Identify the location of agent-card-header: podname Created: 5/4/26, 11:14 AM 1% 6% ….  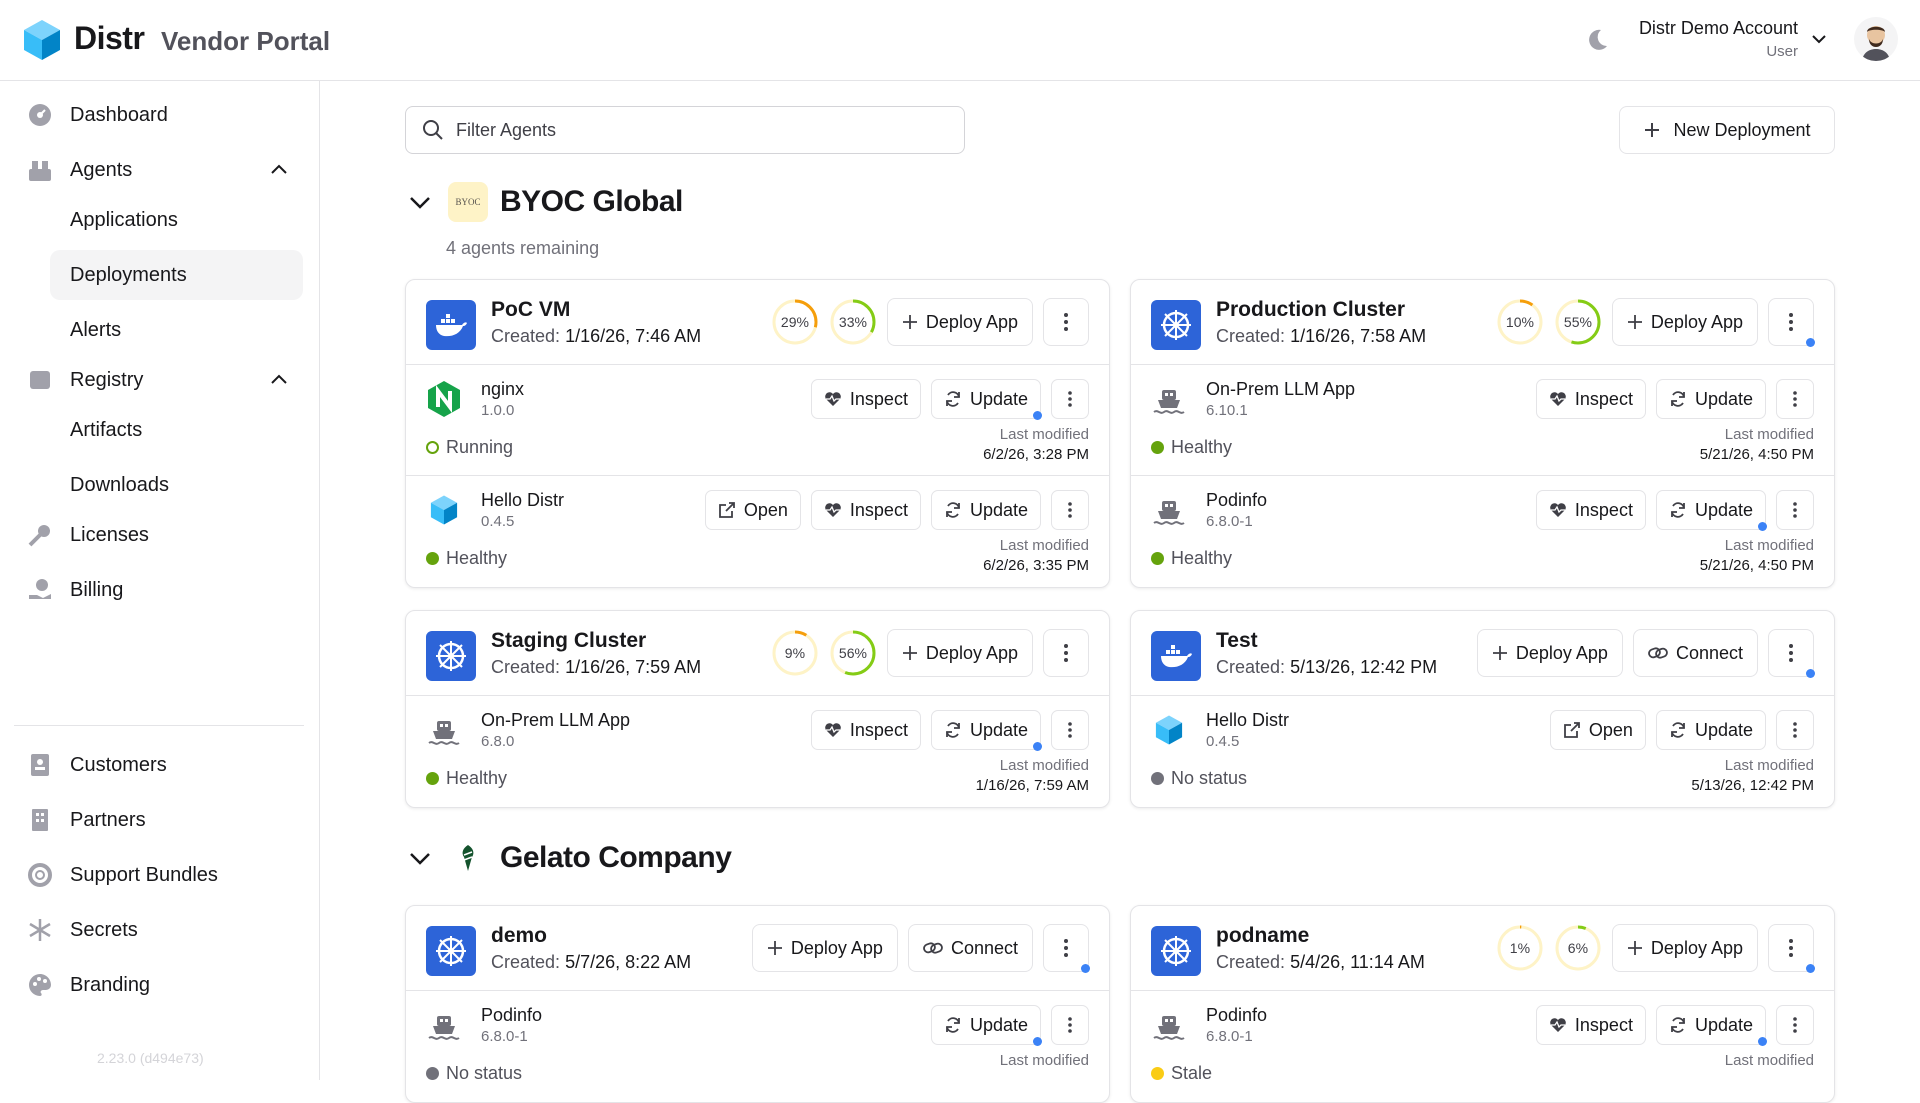
(1482, 948).